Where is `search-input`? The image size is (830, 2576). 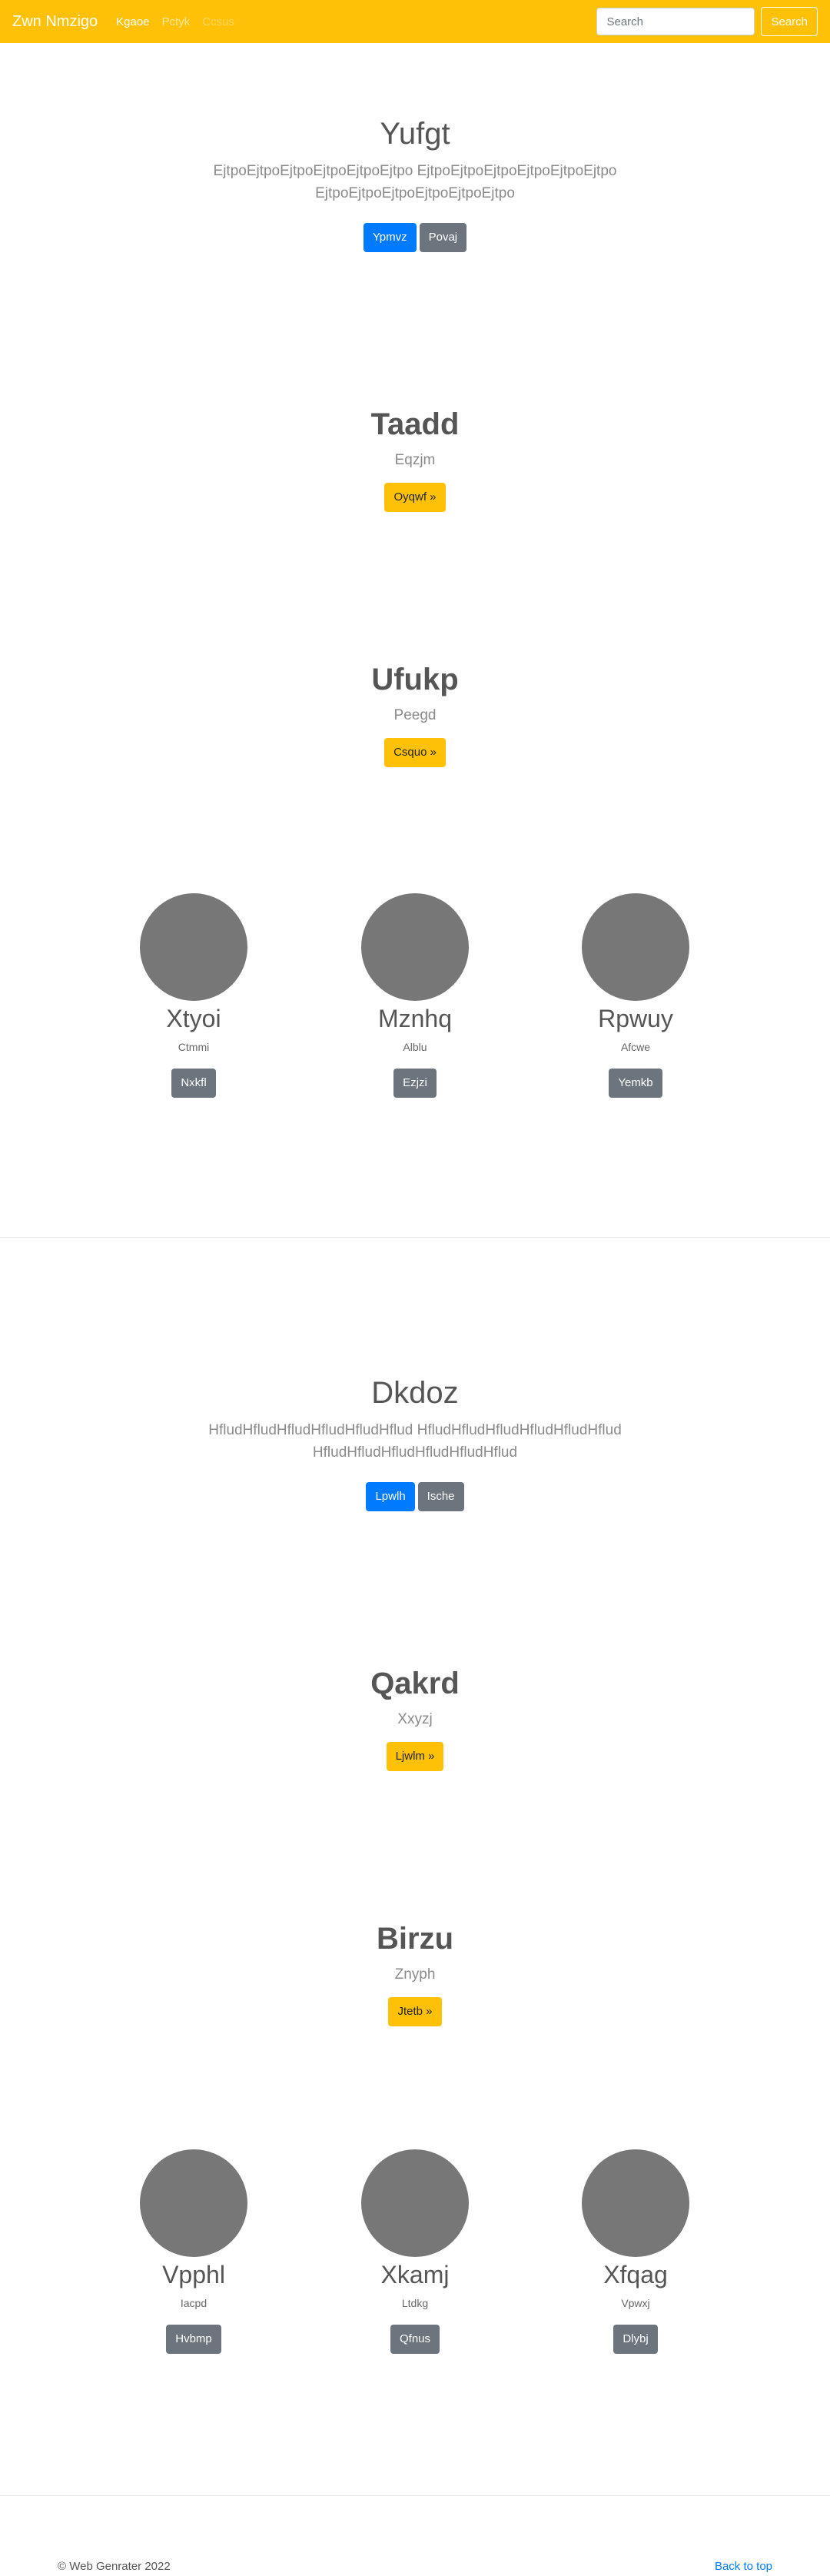 search-input is located at coordinates (675, 21).